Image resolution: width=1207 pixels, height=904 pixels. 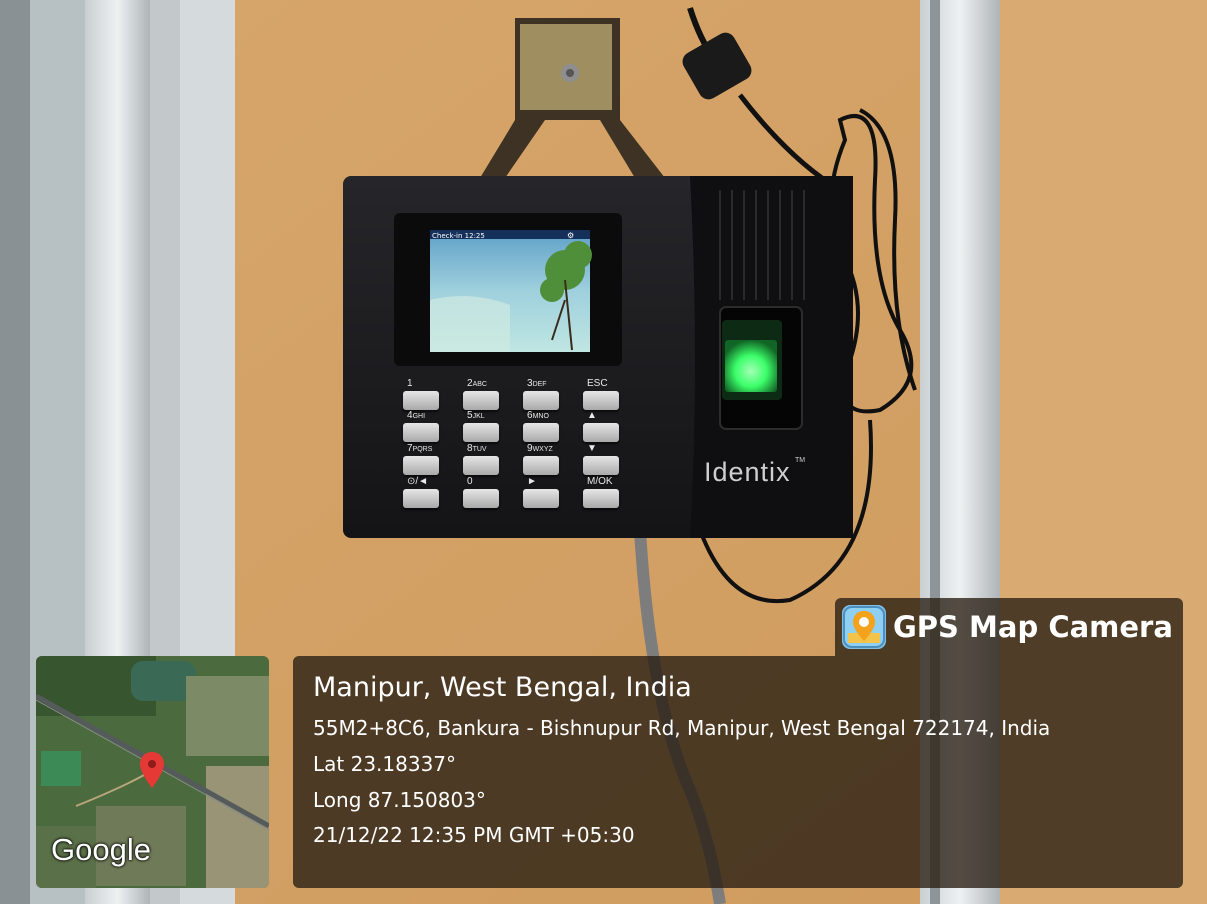 I want to click on key-label: ▼, so click(x=592, y=448).